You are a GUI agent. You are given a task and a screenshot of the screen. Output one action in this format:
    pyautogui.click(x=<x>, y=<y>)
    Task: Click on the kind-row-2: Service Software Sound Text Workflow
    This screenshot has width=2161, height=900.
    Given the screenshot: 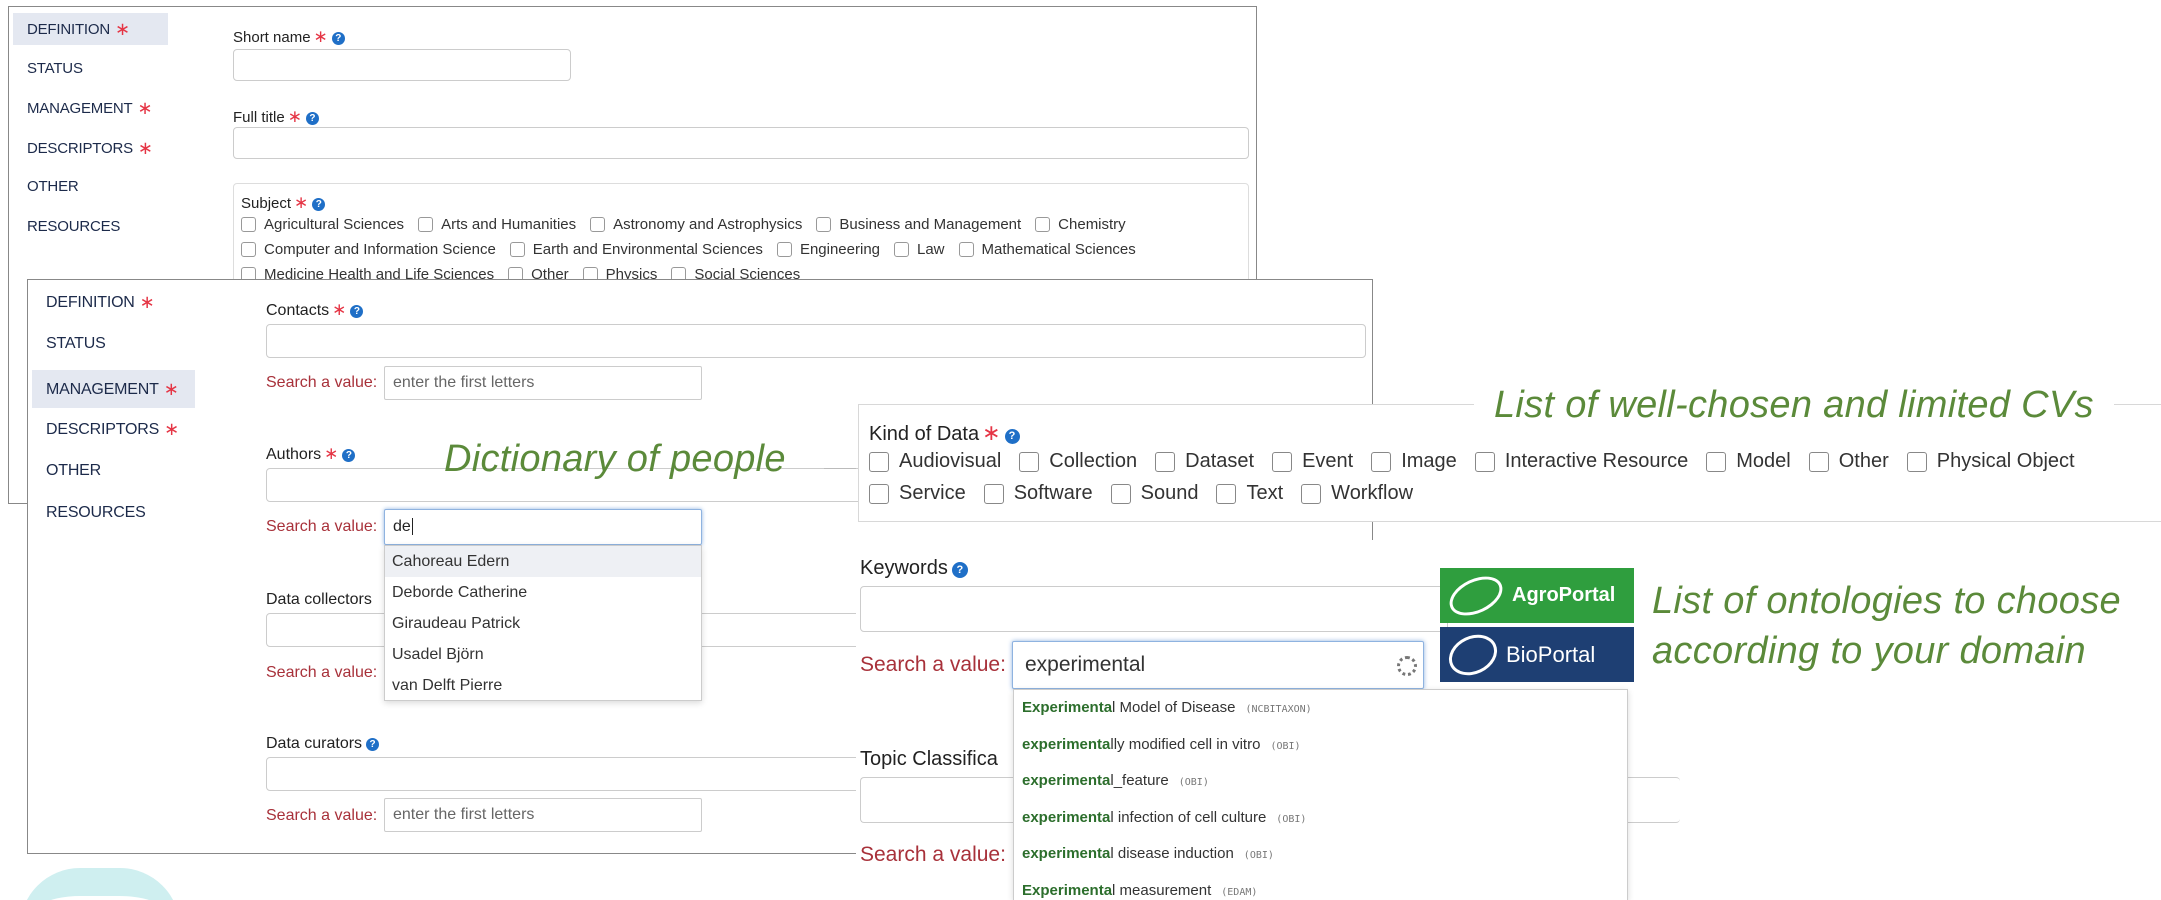 What is the action you would take?
    pyautogui.click(x=1150, y=493)
    